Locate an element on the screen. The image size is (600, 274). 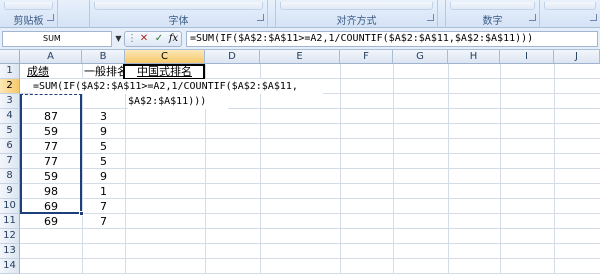
name-box: SUM is located at coordinates (57, 39).